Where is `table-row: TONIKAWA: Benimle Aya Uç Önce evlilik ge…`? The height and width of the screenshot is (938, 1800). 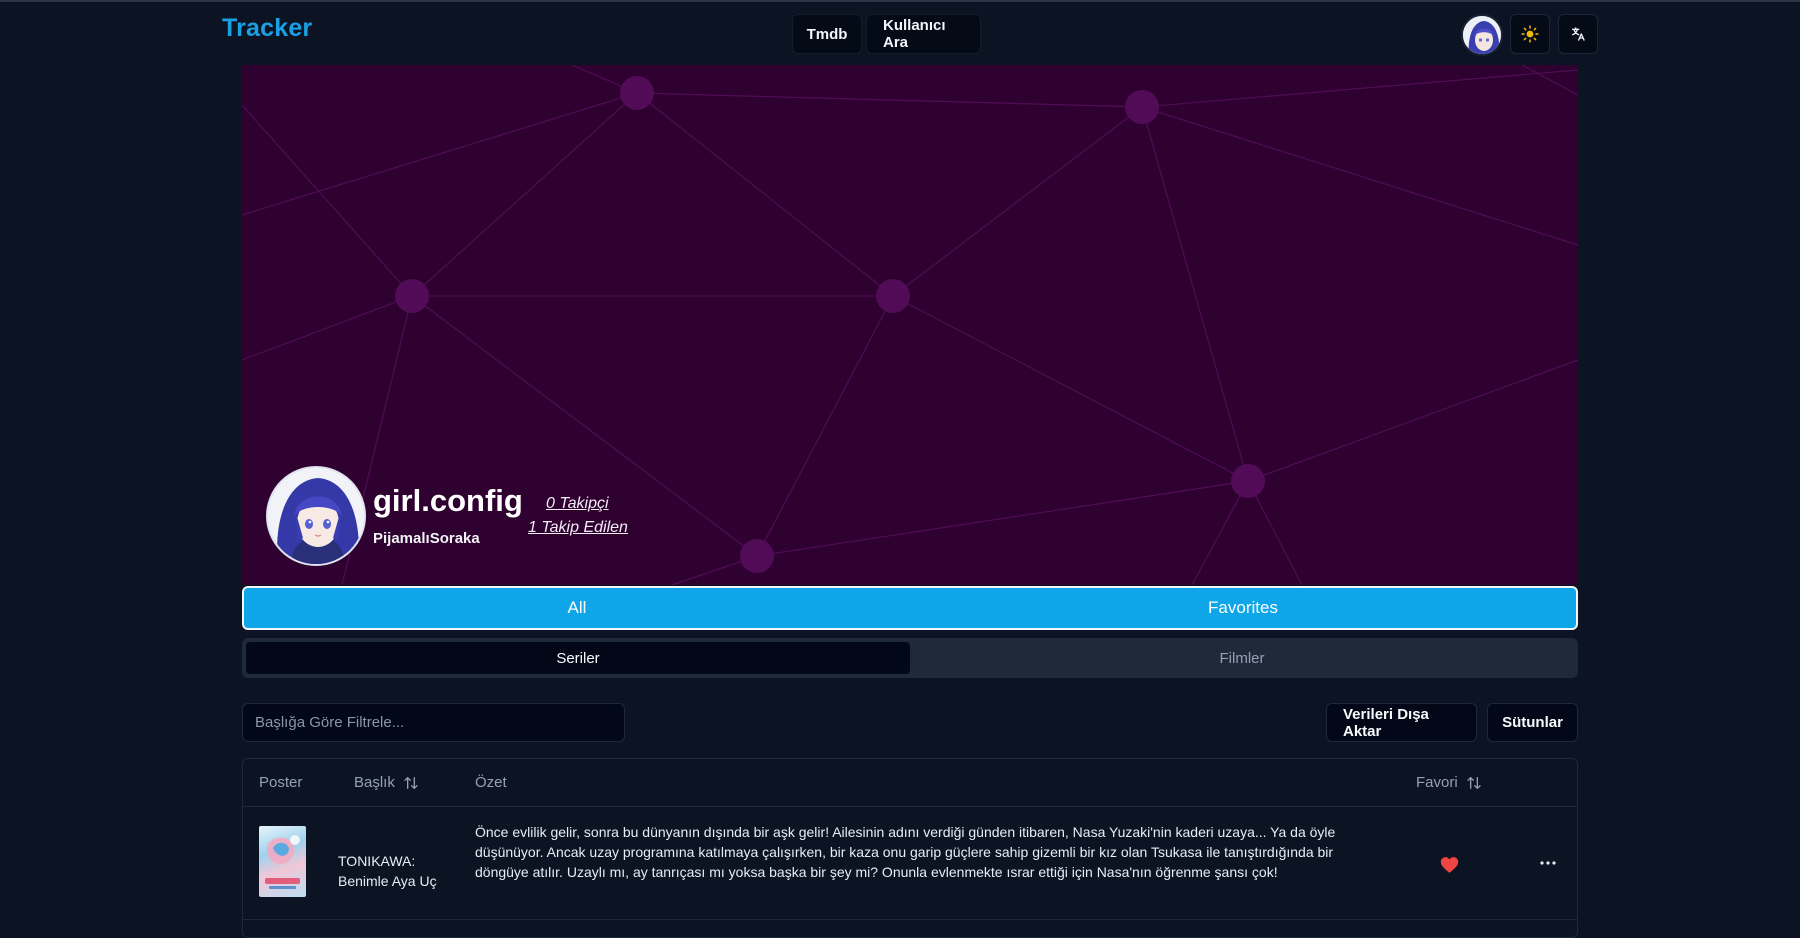 table-row: TONIKAWA: Benimle Aya Uç Önce evlilik ge… is located at coordinates (910, 864).